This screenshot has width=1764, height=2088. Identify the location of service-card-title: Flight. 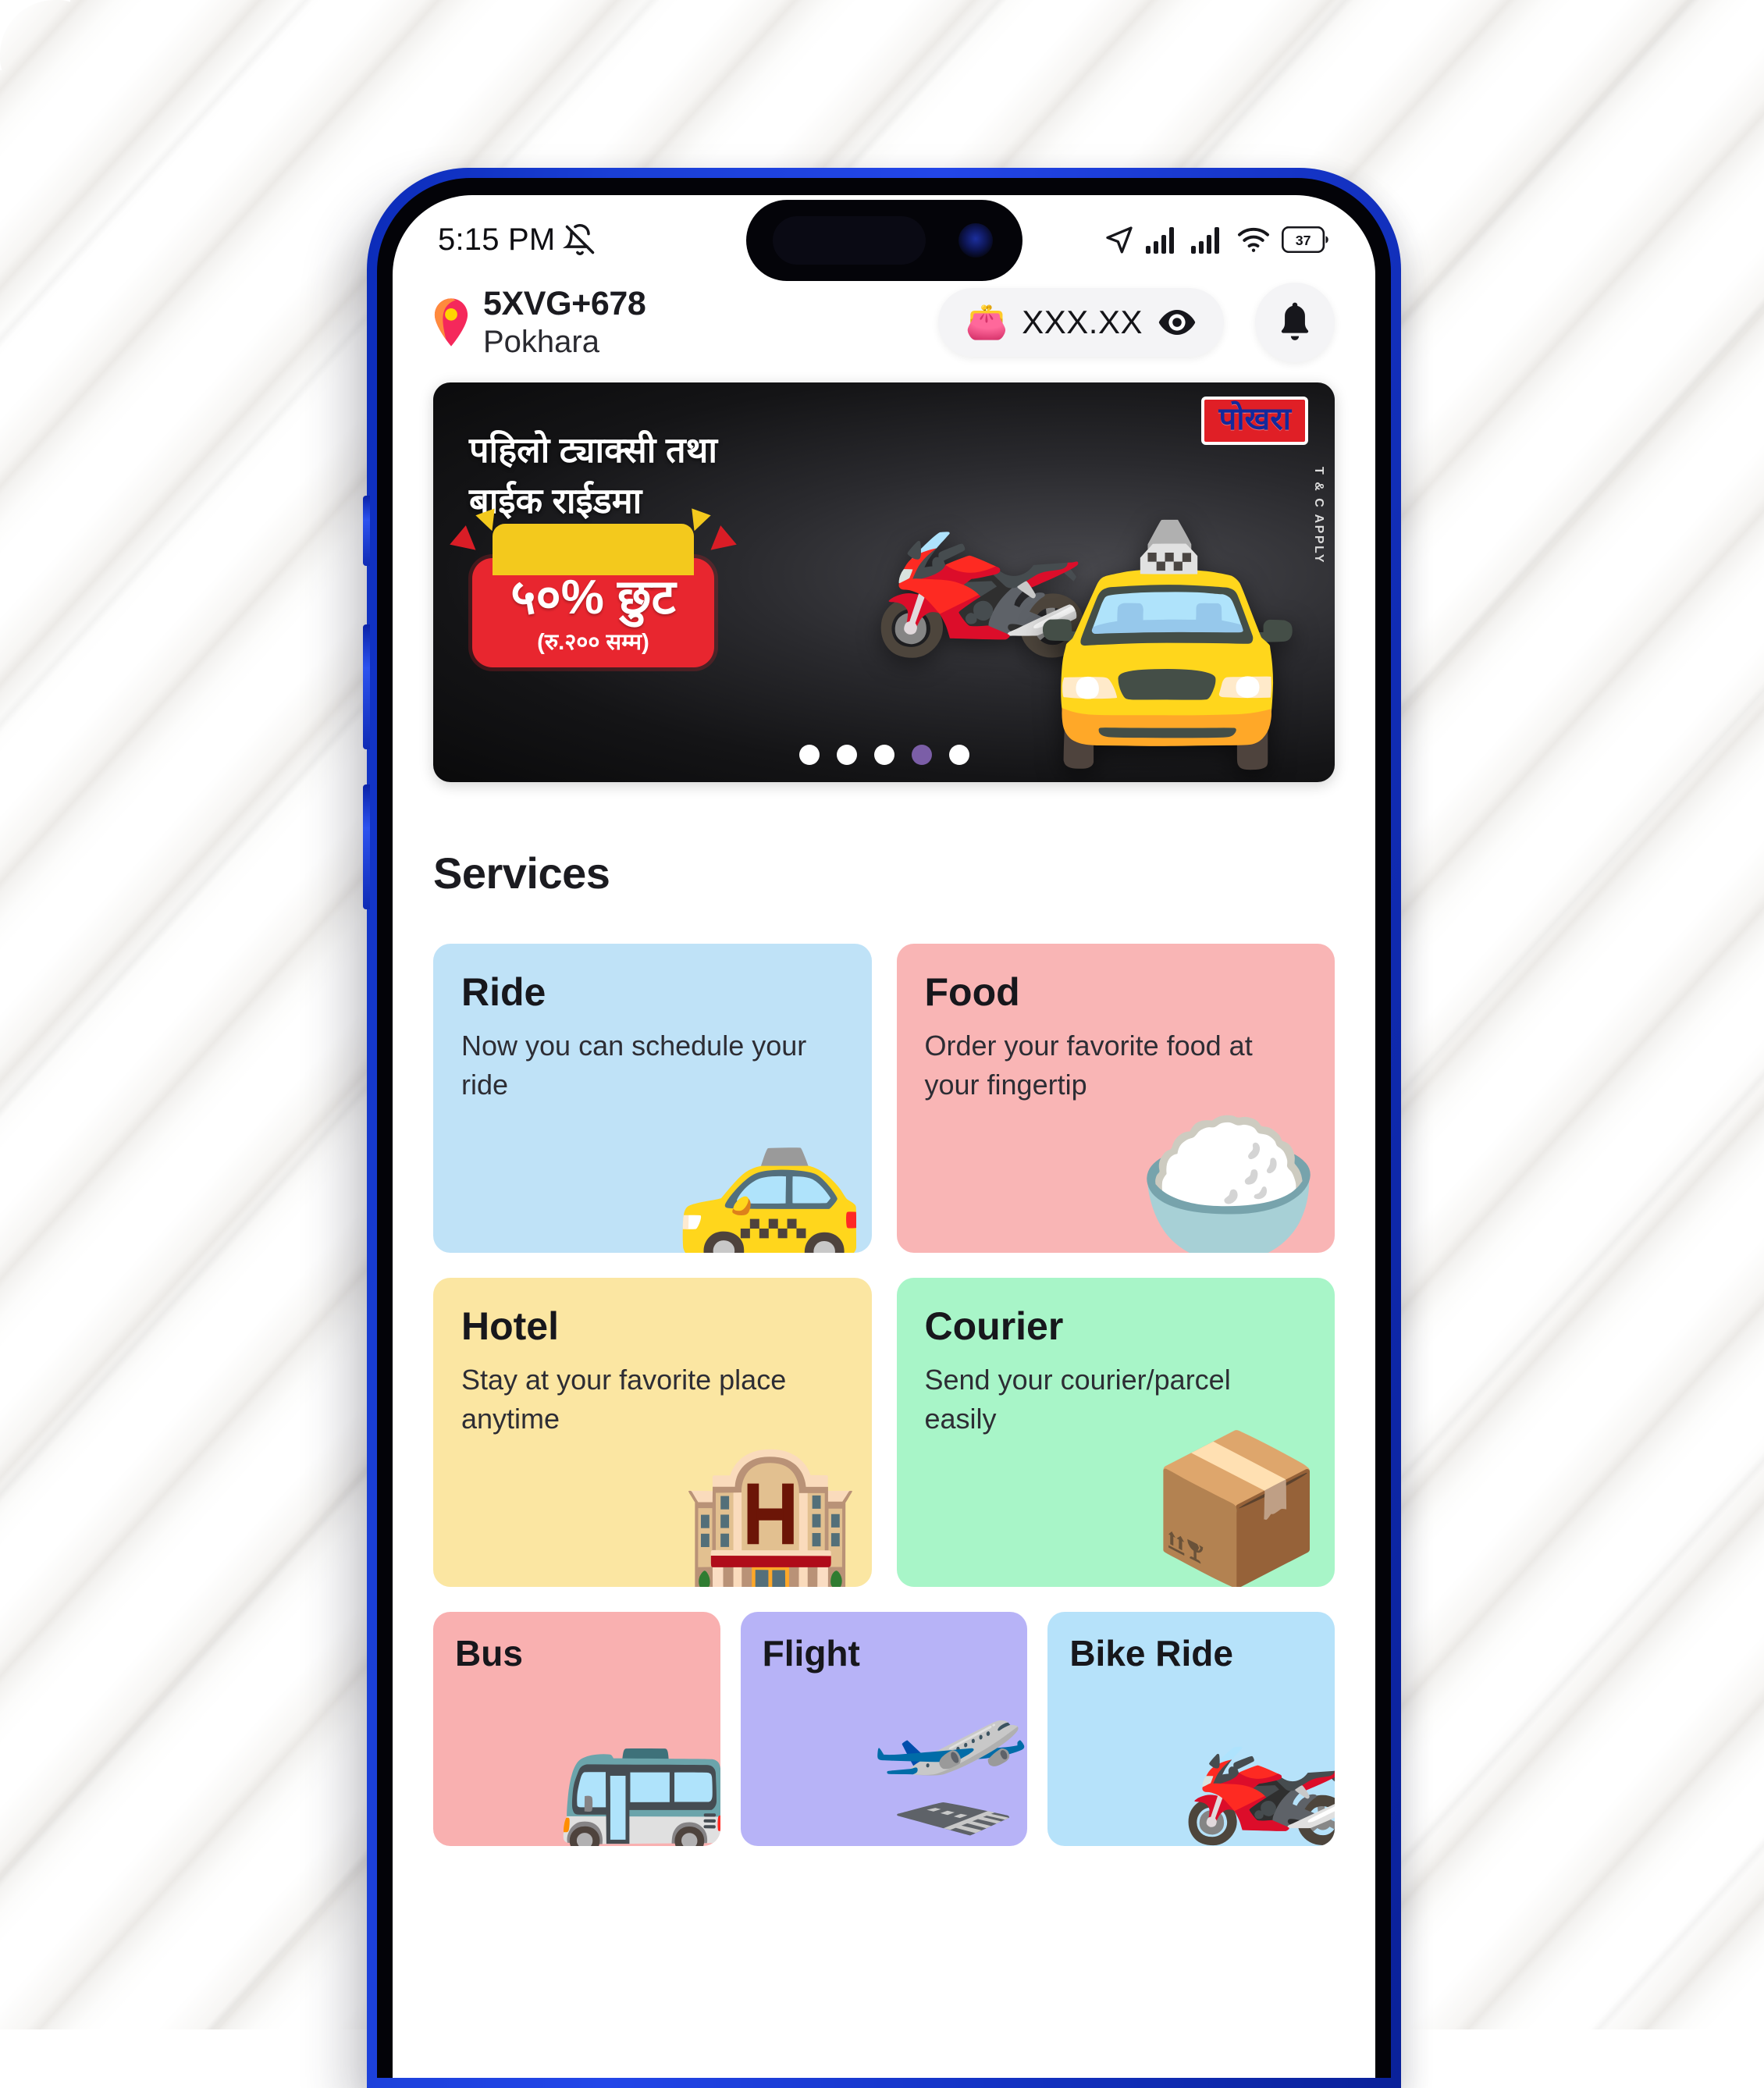
(811, 1654).